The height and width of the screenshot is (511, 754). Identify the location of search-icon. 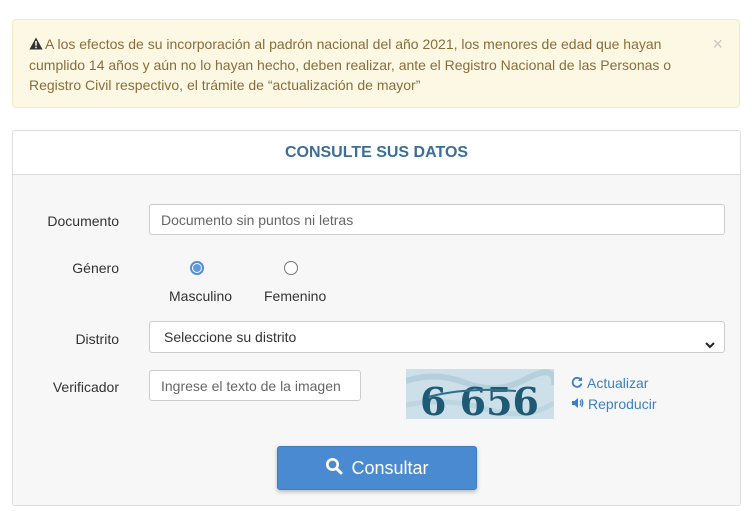
(334, 468).